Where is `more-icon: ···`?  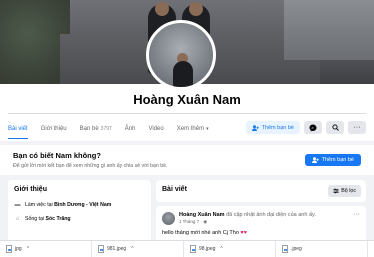
more-icon: ··· is located at coordinates (357, 127).